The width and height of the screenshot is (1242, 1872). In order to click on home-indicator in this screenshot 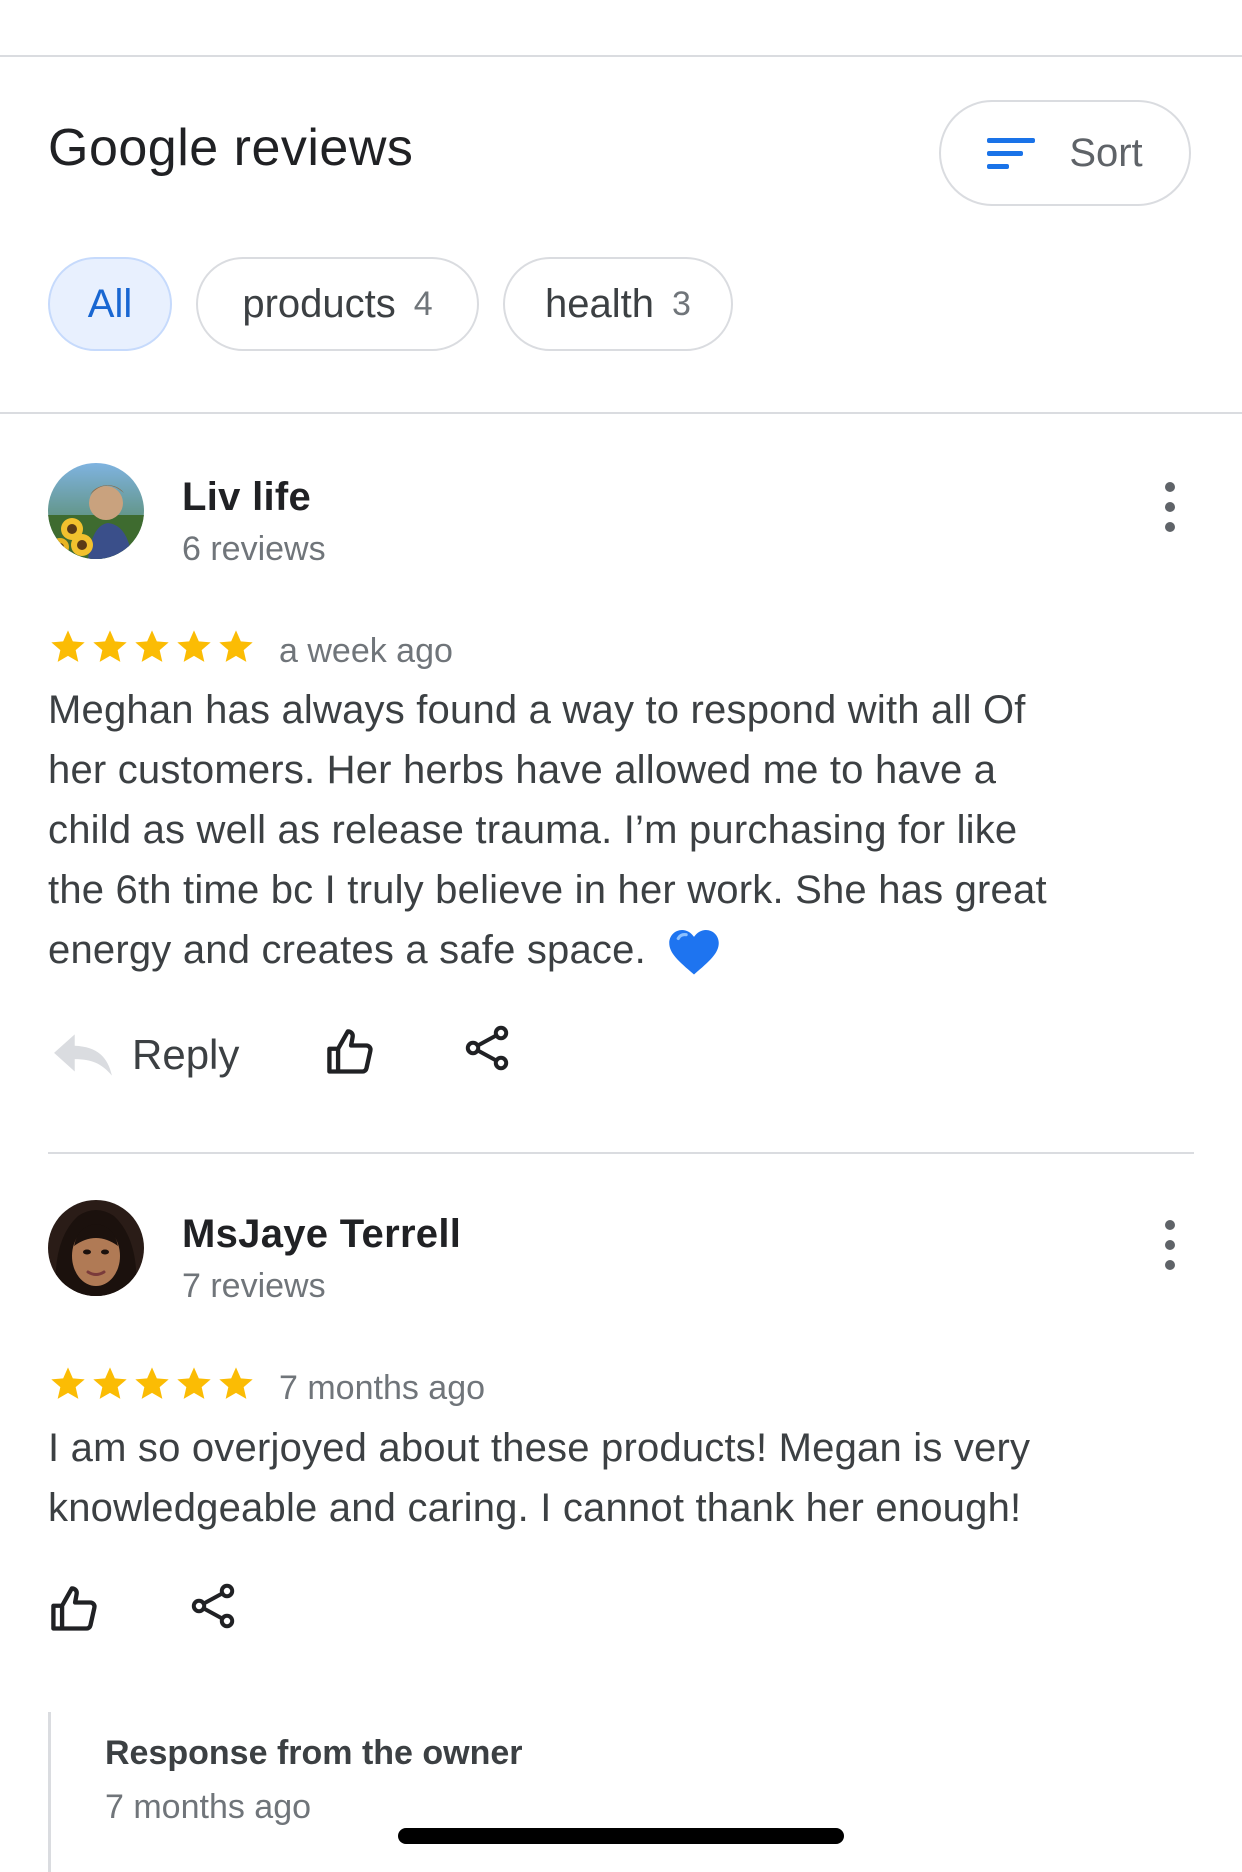, I will do `click(621, 1836)`.